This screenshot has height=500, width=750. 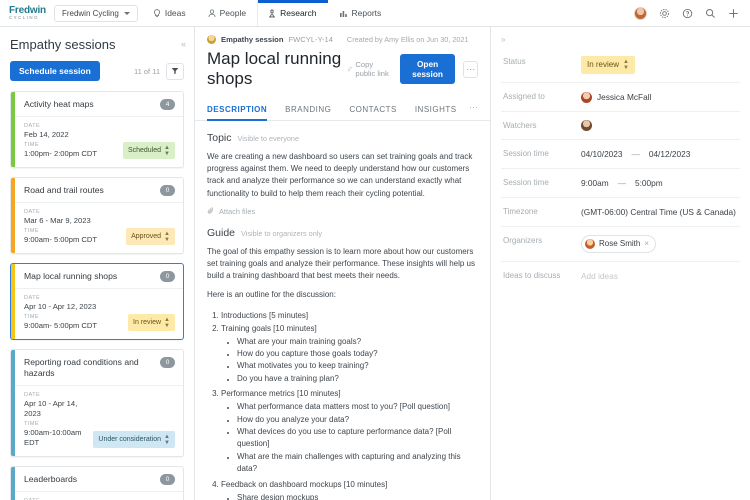 What do you see at coordinates (520, 211) in the screenshot?
I see `field-timezone-label: Timezone` at bounding box center [520, 211].